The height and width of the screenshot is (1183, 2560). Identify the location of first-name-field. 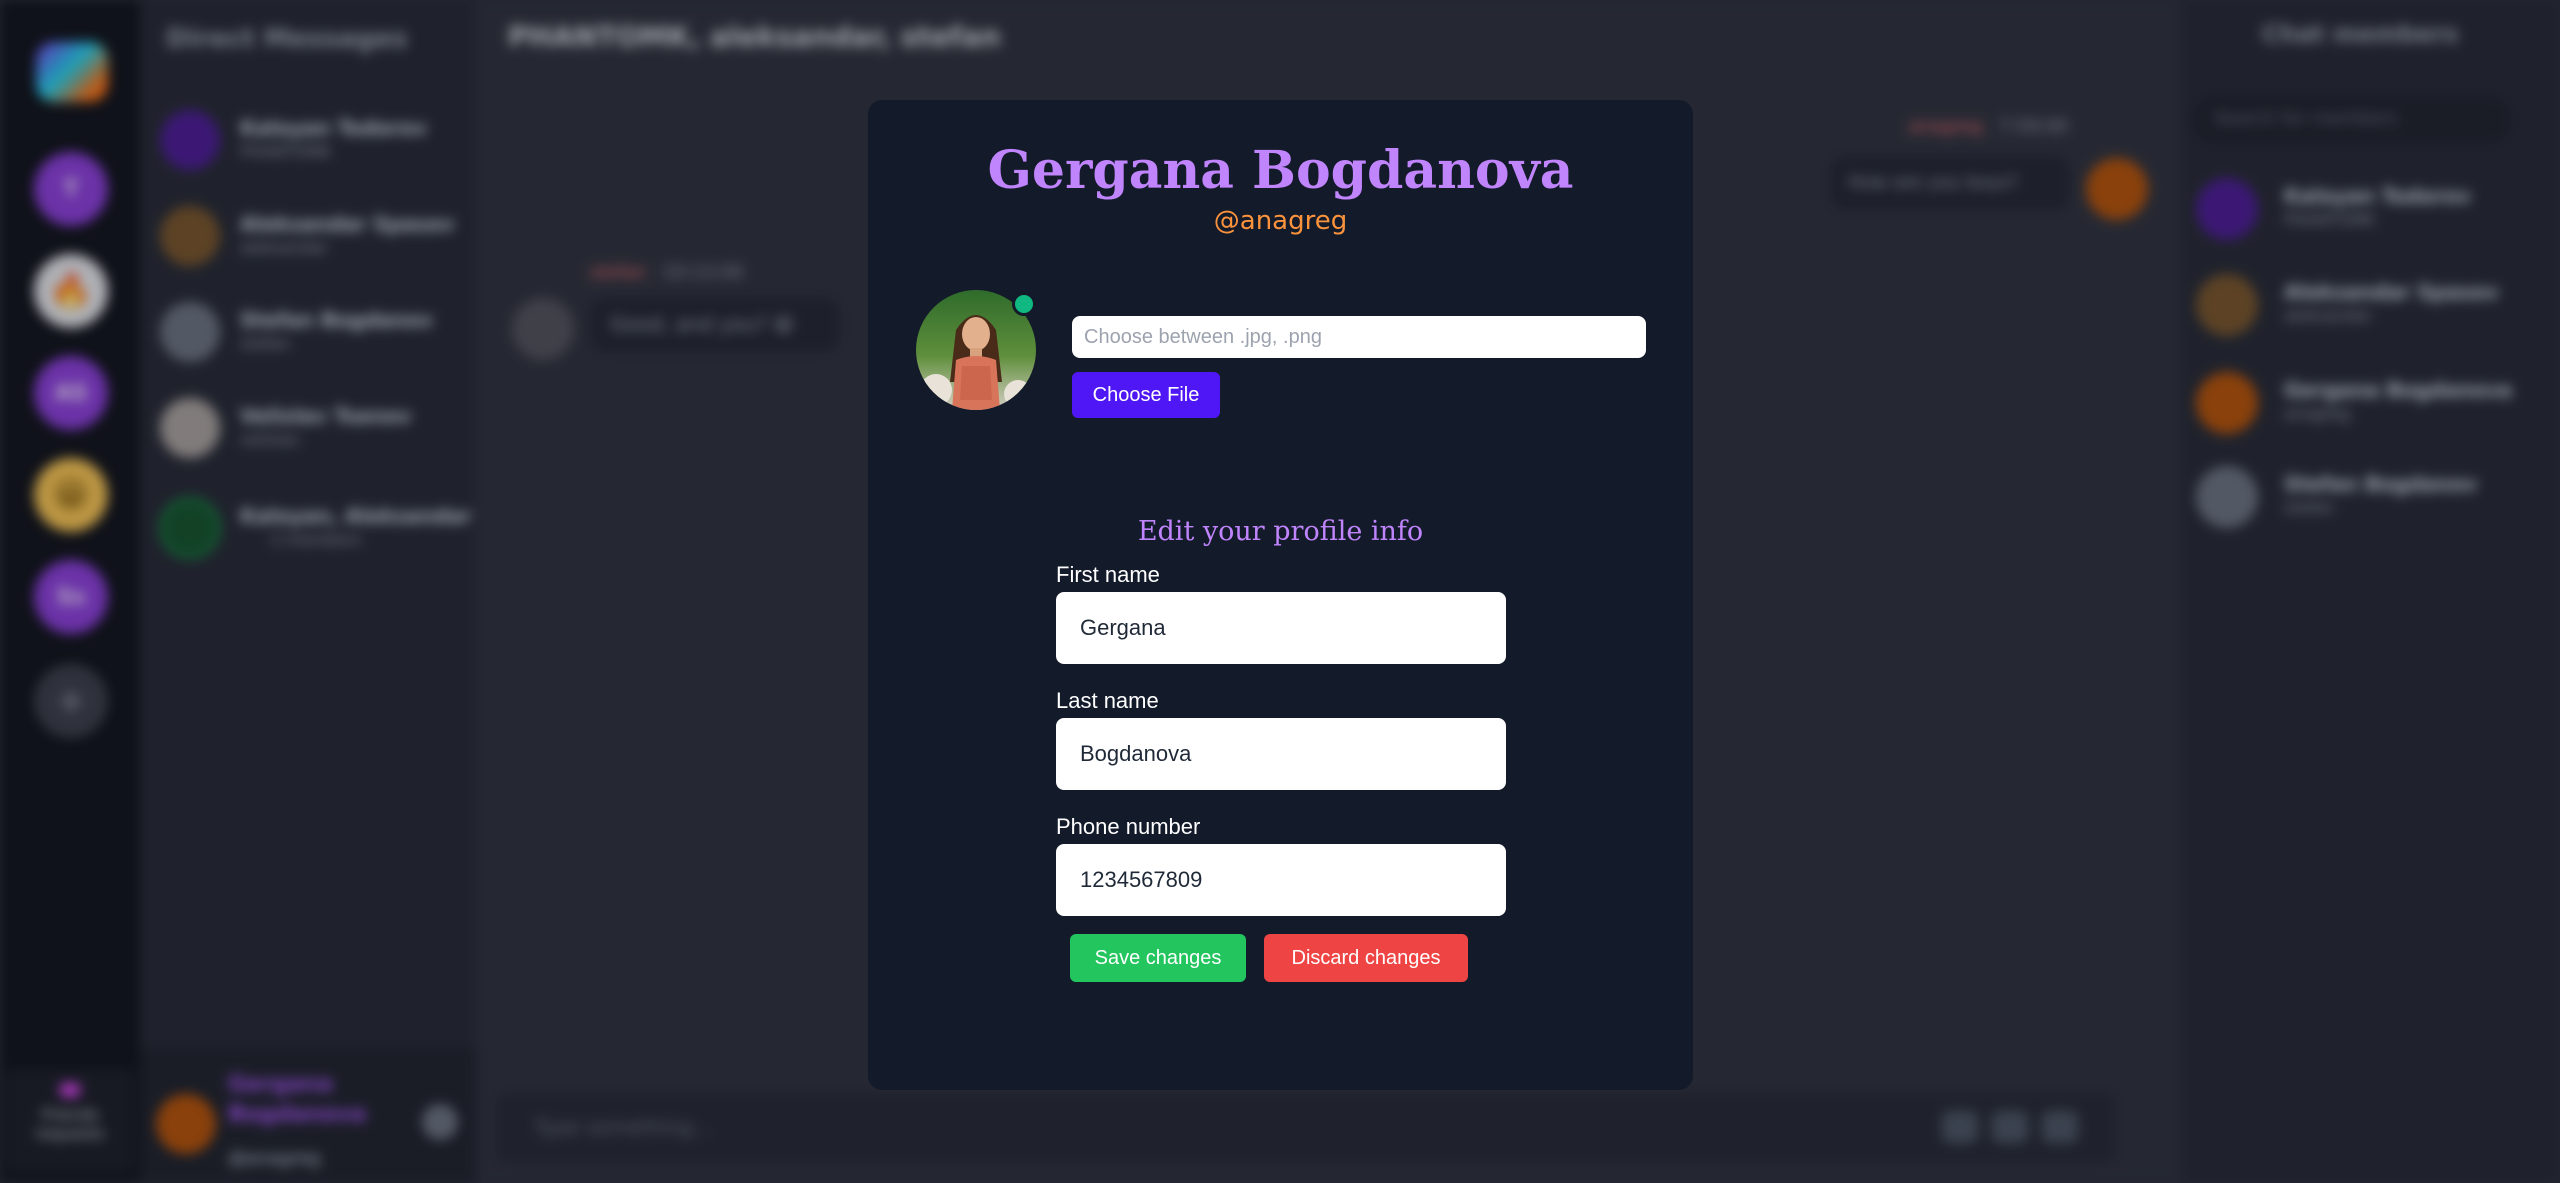
(1281, 628).